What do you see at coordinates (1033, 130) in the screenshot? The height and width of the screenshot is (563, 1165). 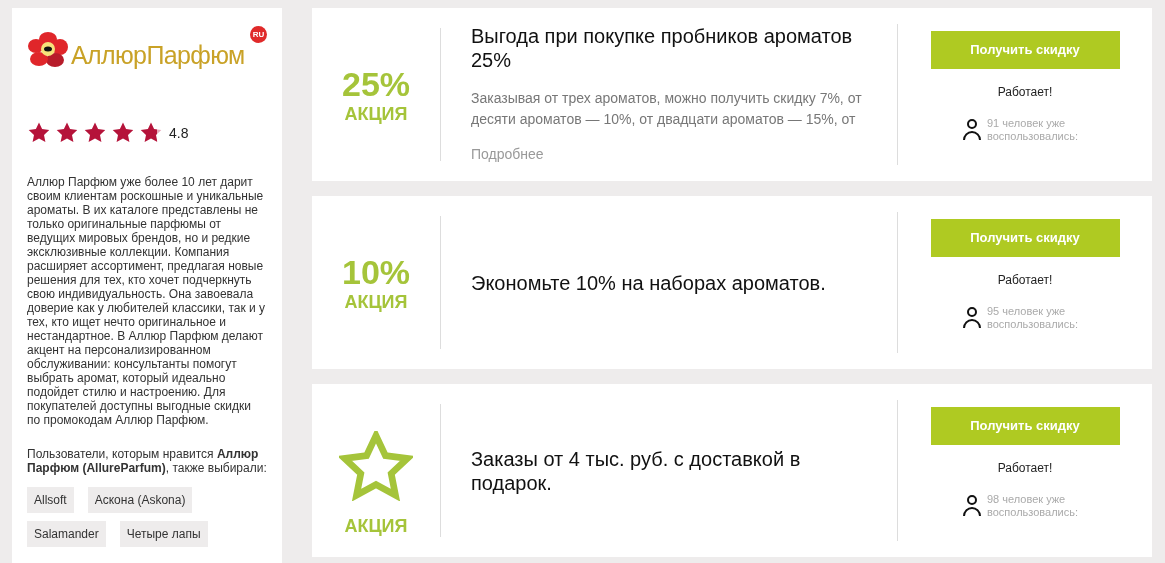 I see `usage-count: 91 человек уже воспользовались:` at bounding box center [1033, 130].